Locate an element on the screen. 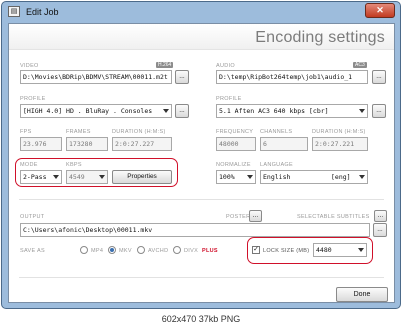 This screenshot has height=329, width=402. audio-profile-label: PROFILE is located at coordinates (229, 99).